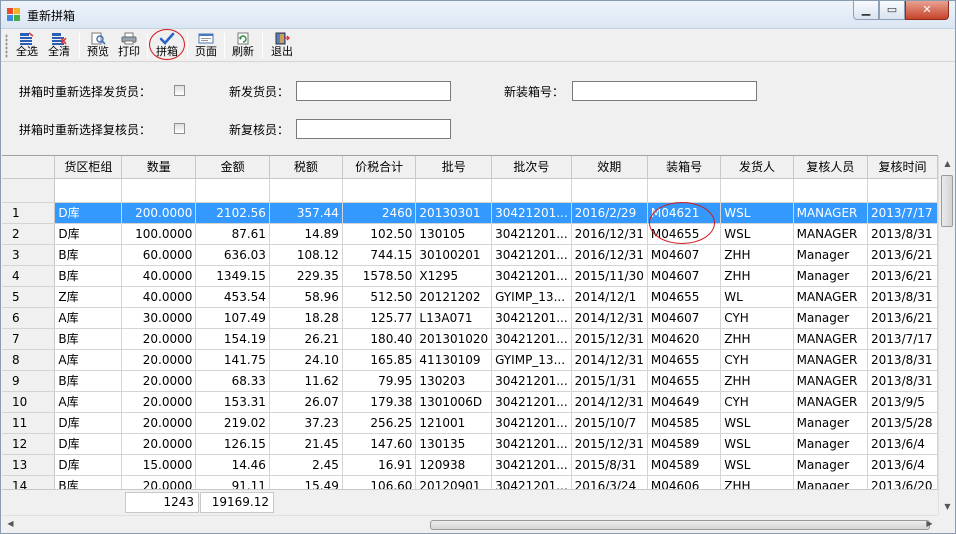 Image resolution: width=956 pixels, height=534 pixels. Describe the element at coordinates (88, 167) in the screenshot. I see `column-header: 货区柜组` at that location.